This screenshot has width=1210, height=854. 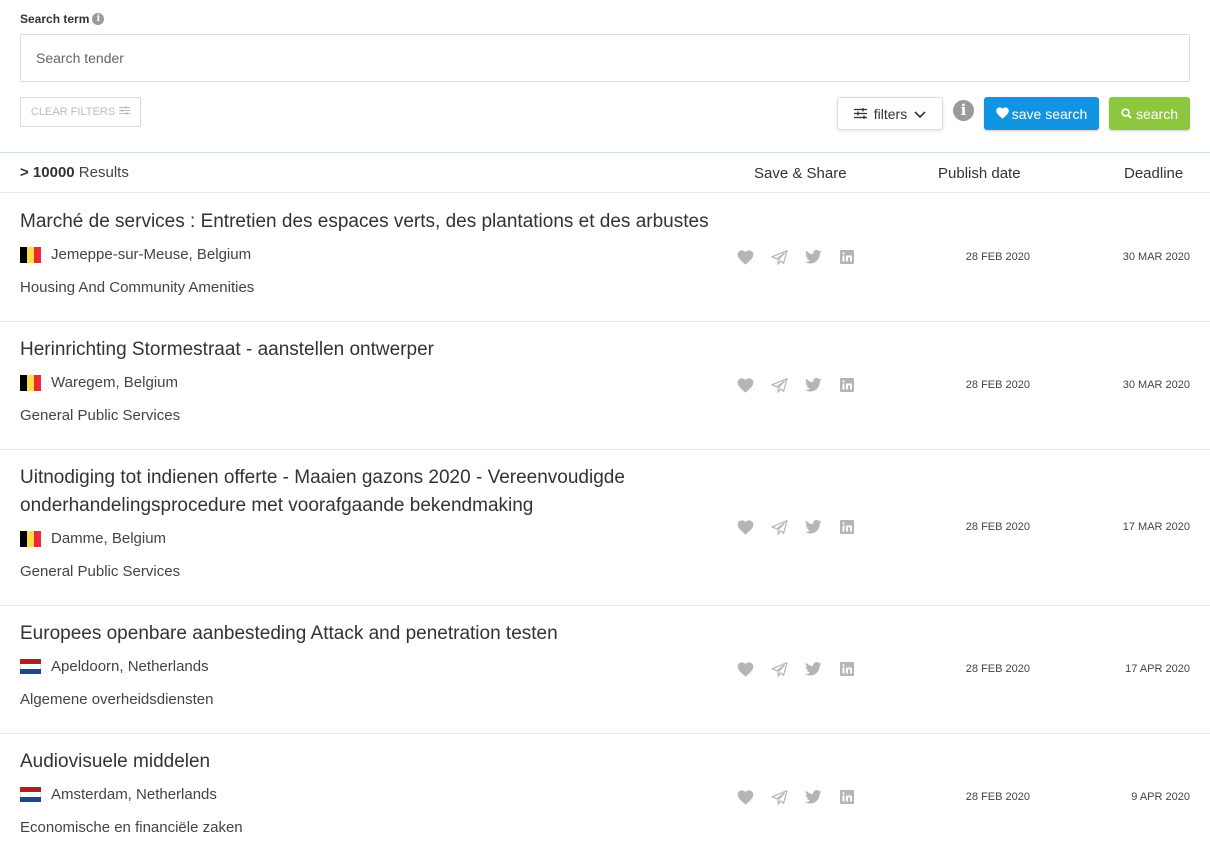 I want to click on search-icon, so click(x=1126, y=114).